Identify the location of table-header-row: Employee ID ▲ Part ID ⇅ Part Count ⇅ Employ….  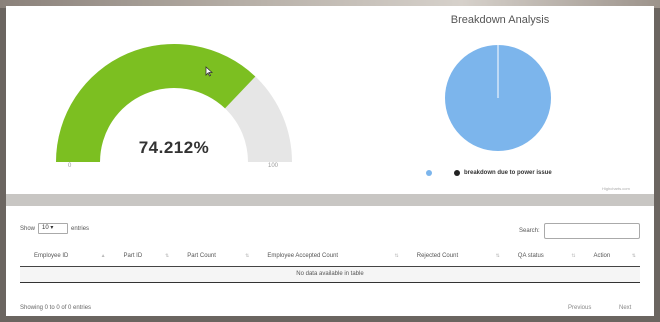
(330, 257).